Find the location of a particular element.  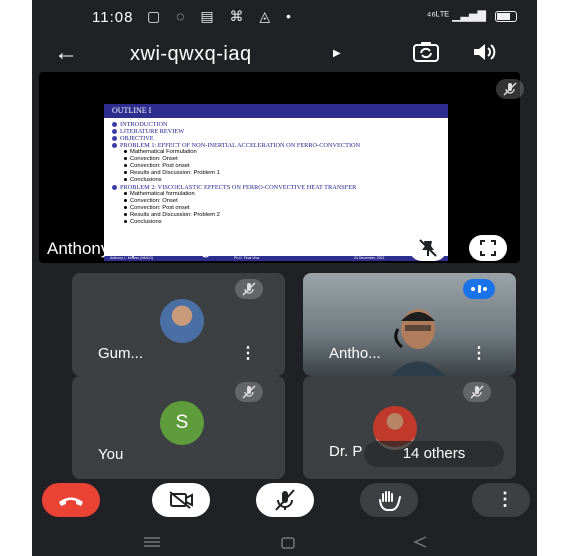

mic-toggle-button is located at coordinates (285, 500).